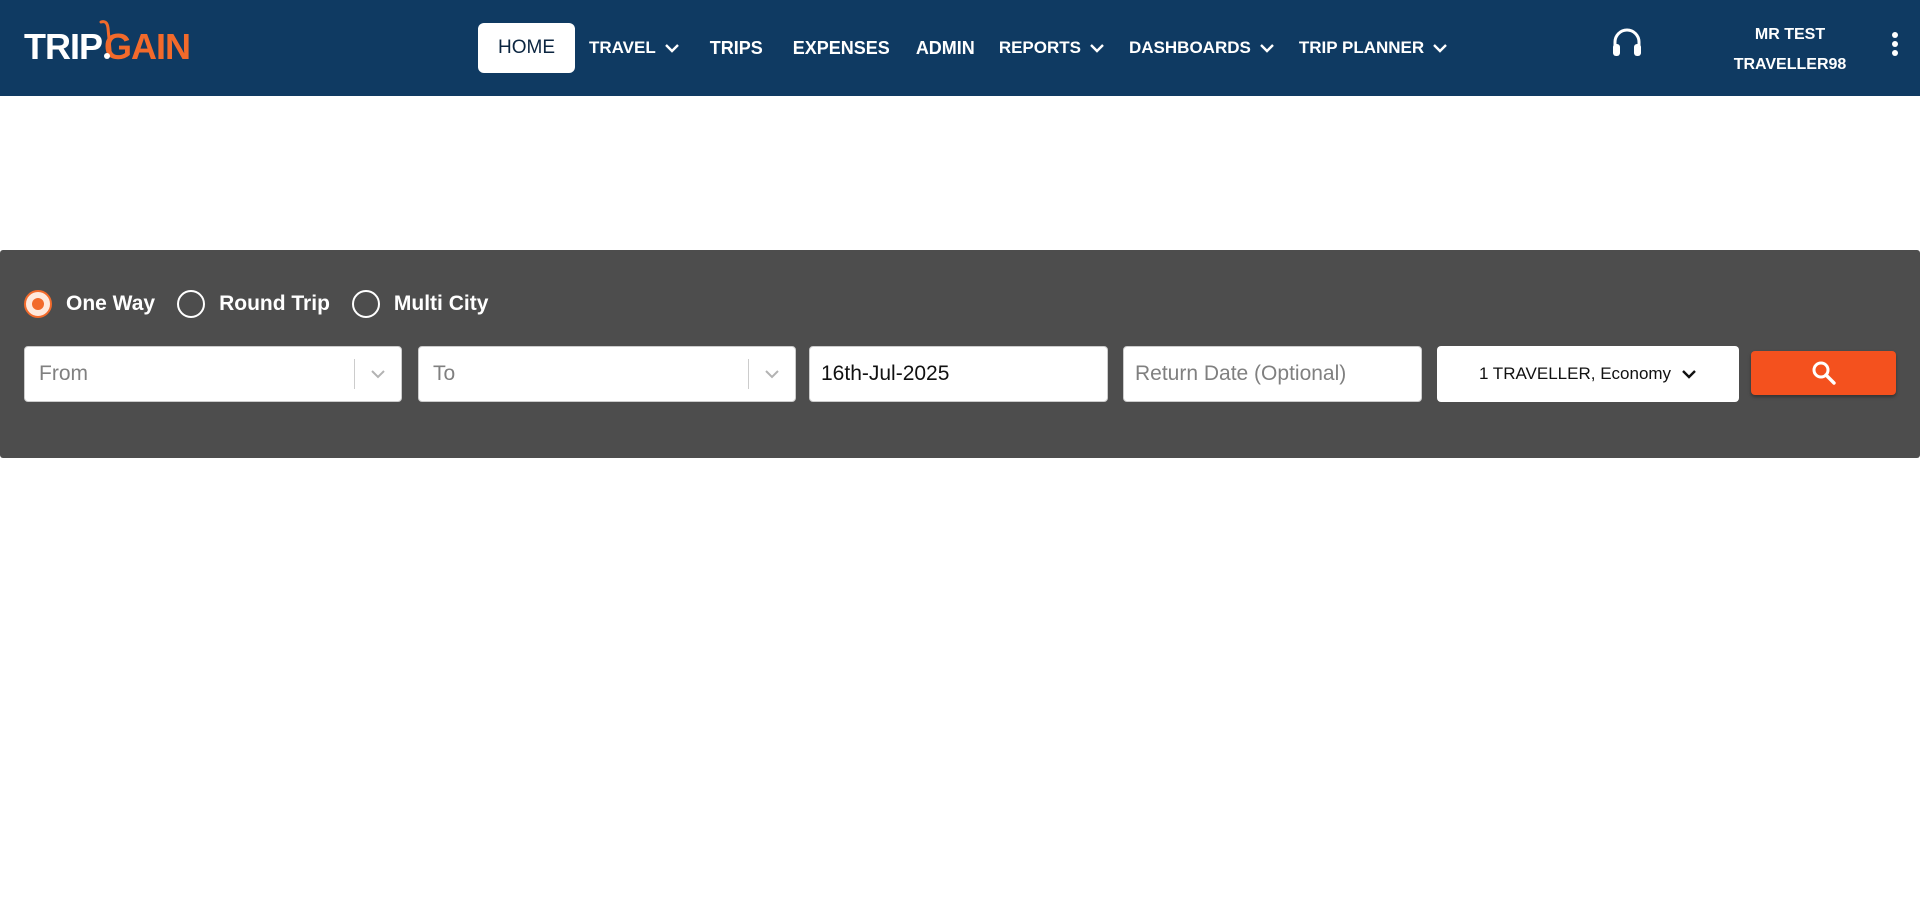 The width and height of the screenshot is (1920, 920). I want to click on logo-text-gain: GAIN, so click(145, 46).